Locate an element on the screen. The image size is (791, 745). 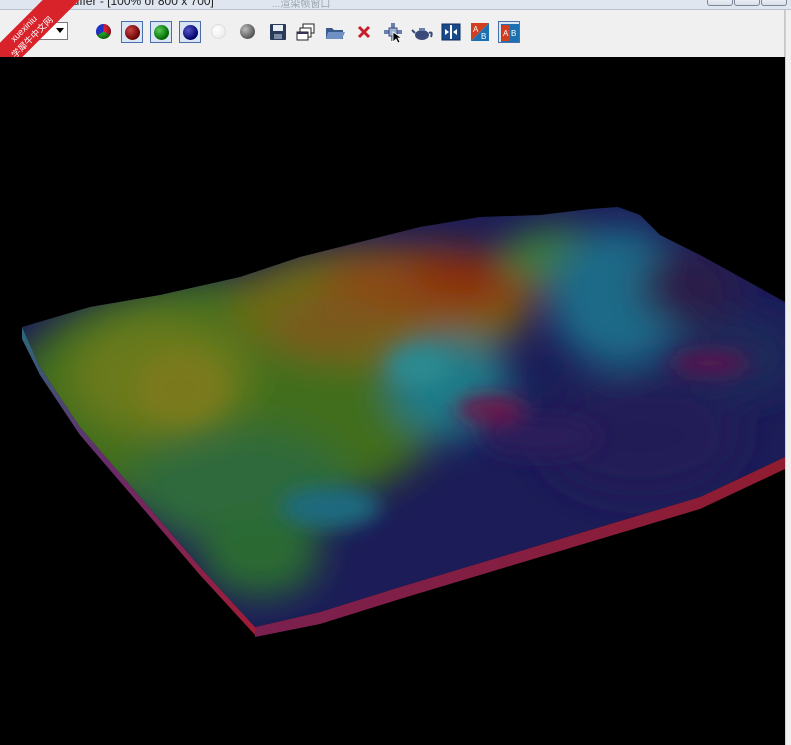
green-channel-button is located at coordinates (161, 32).